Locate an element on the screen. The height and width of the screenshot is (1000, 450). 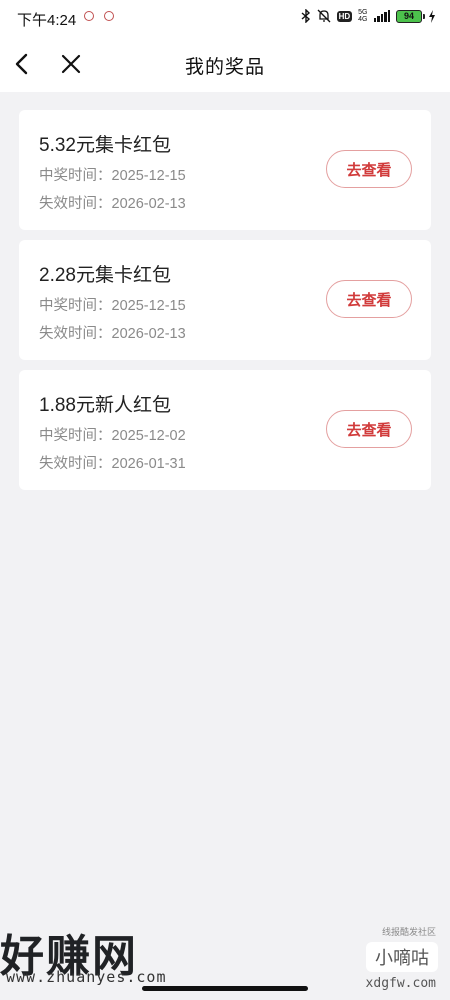
prize-name: 2.28元集卡红包 is located at coordinates (105, 275).